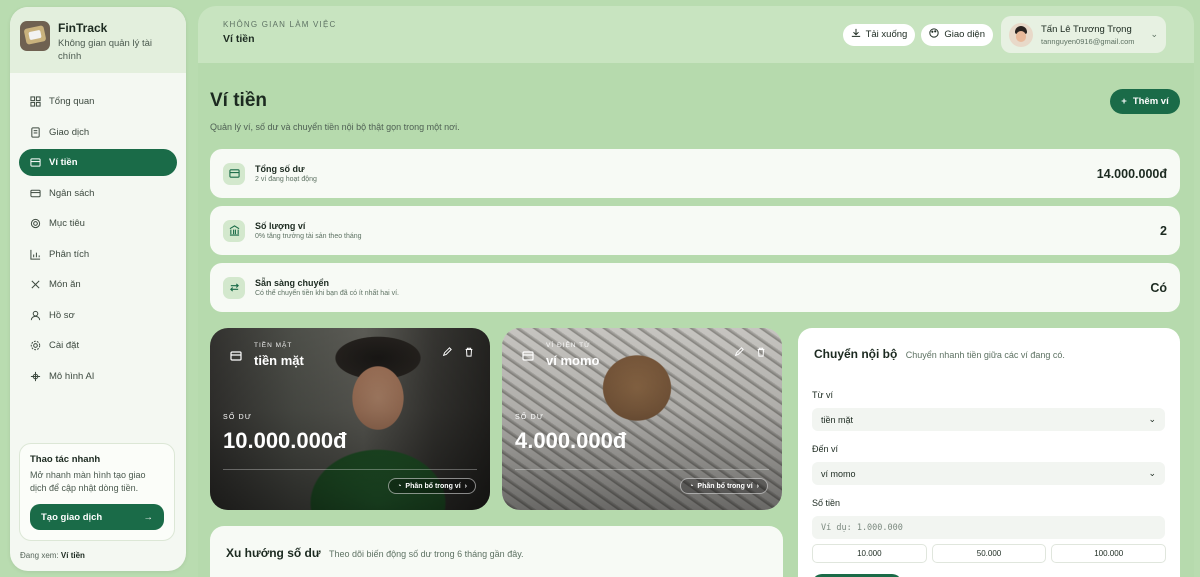  Describe the element at coordinates (98, 284) in the screenshot. I see `sidebar-item-food: Món ăn` at that location.